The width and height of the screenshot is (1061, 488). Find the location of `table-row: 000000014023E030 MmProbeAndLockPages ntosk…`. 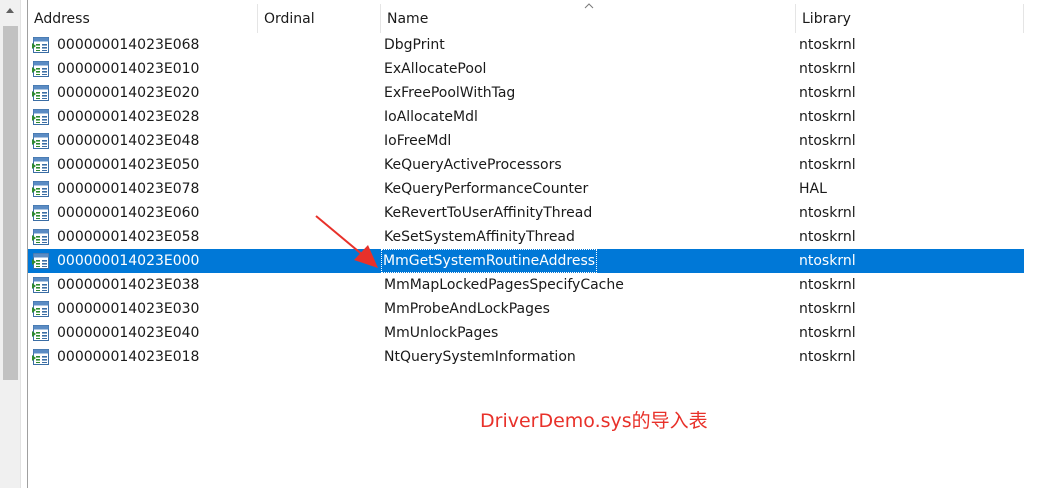

table-row: 000000014023E030 MmProbeAndLockPages ntosk… is located at coordinates (526, 309).